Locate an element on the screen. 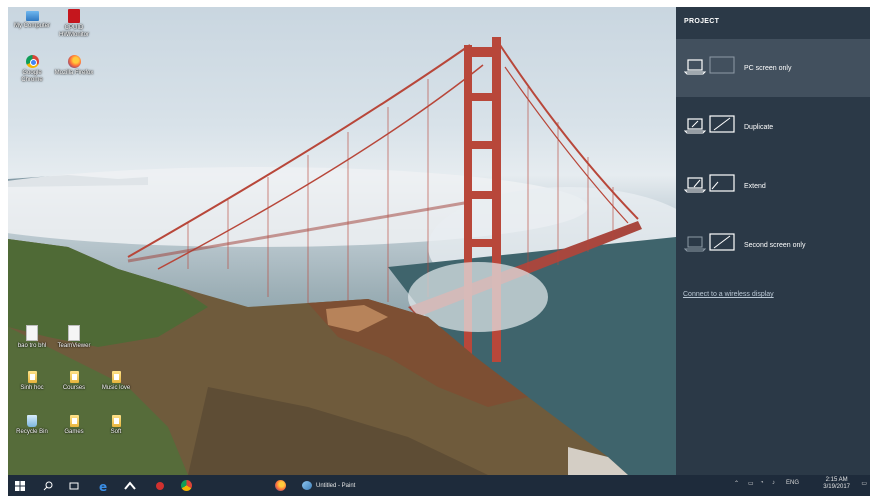 The height and width of the screenshot is (496, 870). svg-text: e is located at coordinates (103, 486).